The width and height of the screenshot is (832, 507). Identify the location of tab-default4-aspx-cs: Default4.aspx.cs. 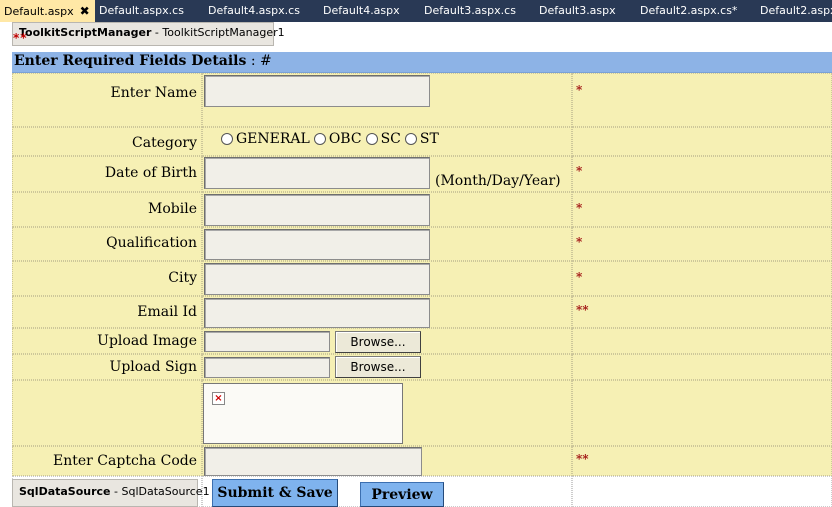
(254, 11).